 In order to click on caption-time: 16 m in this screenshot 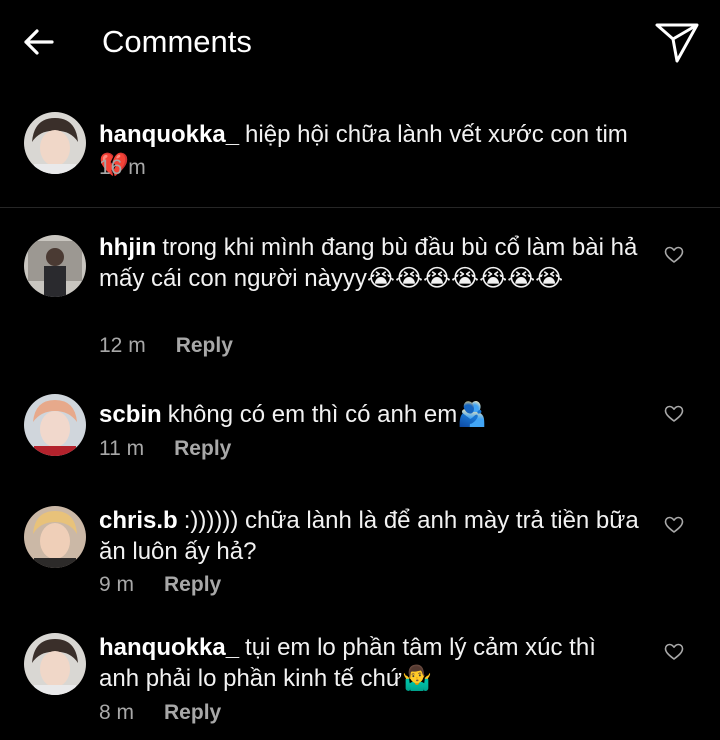, I will do `click(122, 167)`.